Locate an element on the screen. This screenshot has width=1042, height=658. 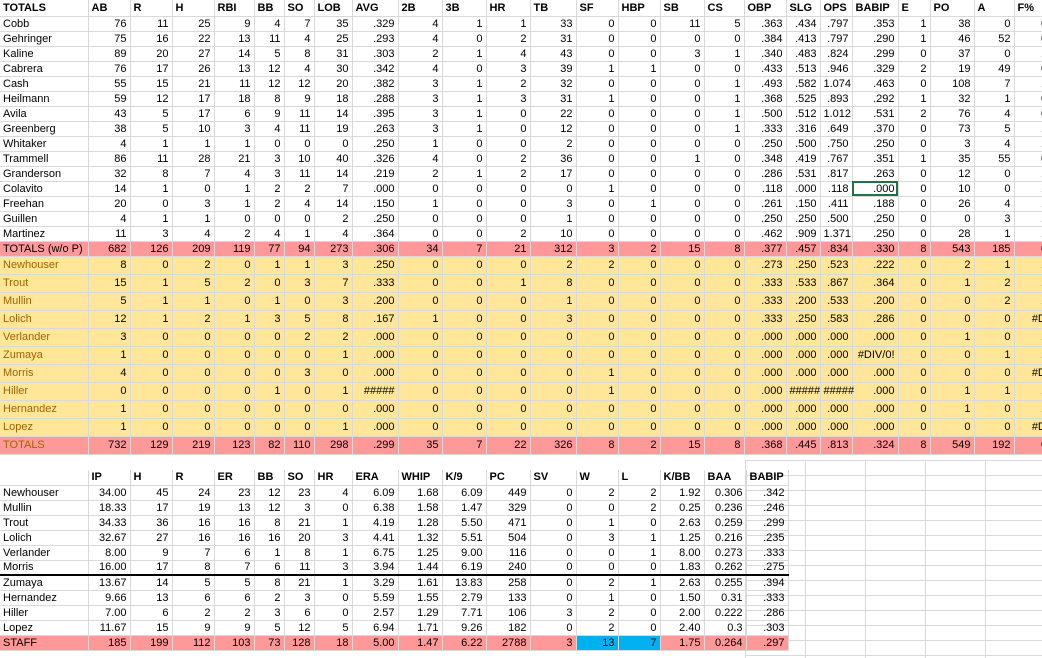
stat-cell: 2788 is located at coordinates (508, 643).